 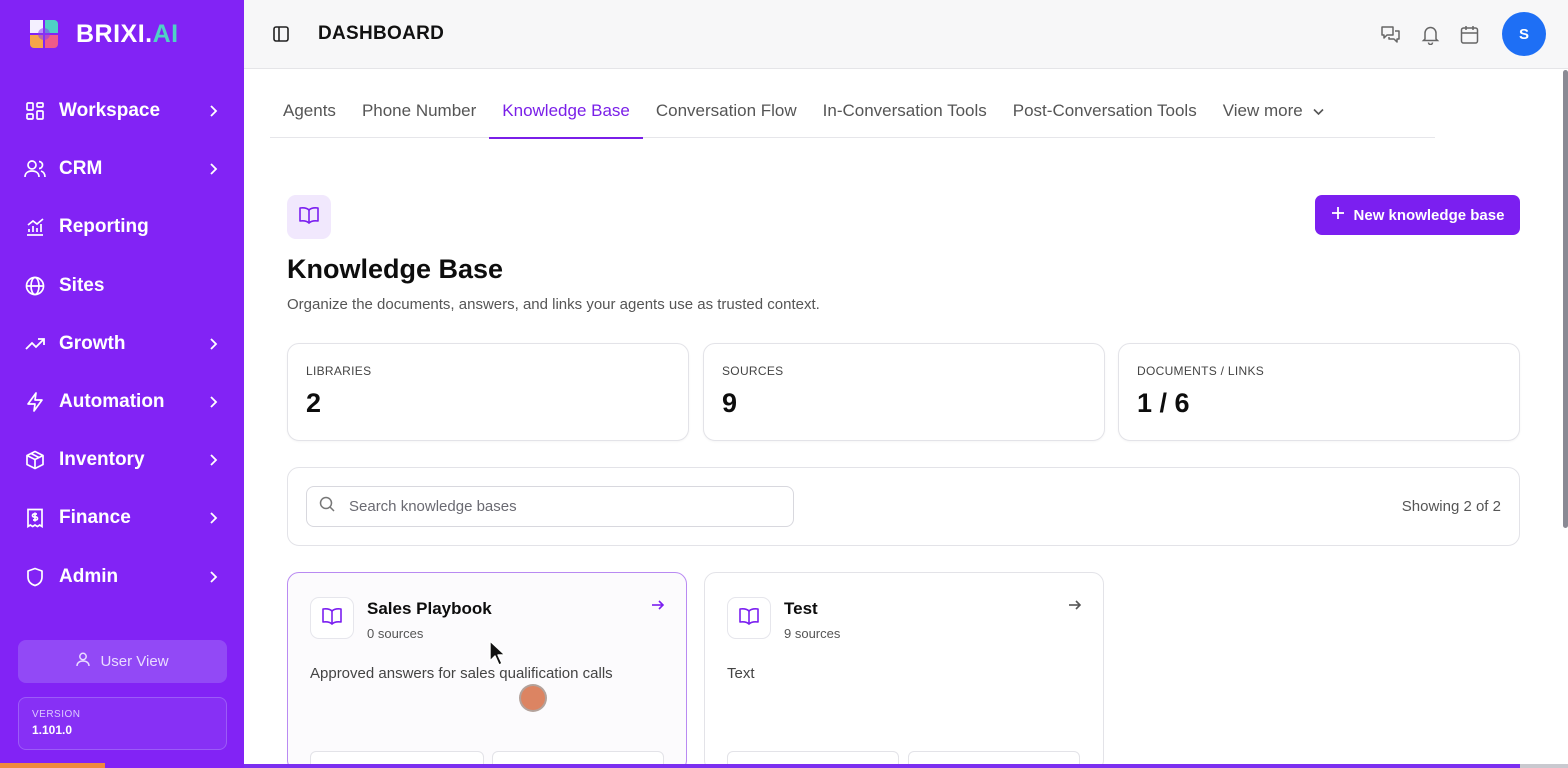 What do you see at coordinates (395, 269) in the screenshot?
I see `page-heading: Knowledge Base` at bounding box center [395, 269].